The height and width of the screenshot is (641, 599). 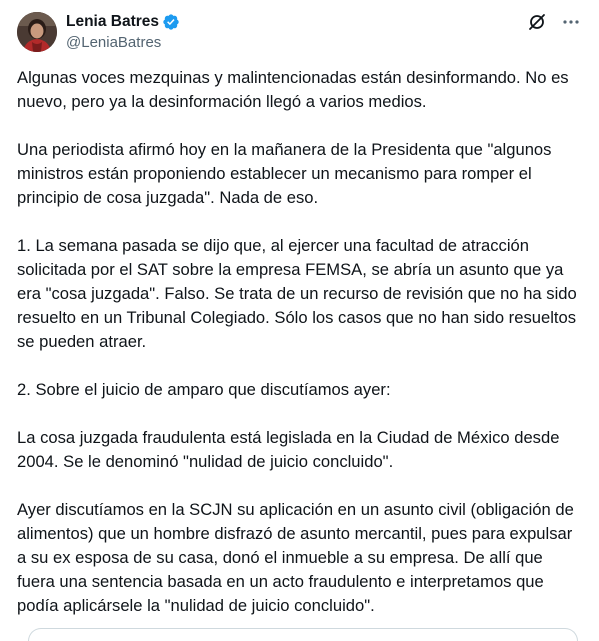 I want to click on attached-card-edge, so click(x=303, y=634).